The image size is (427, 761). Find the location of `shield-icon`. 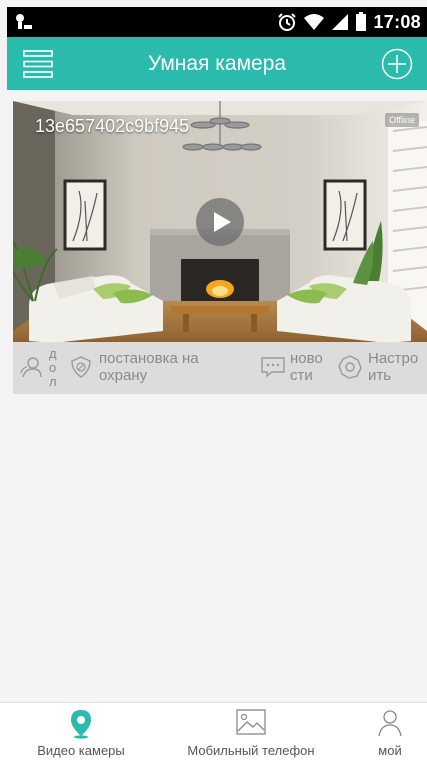

shield-icon is located at coordinates (81, 367).